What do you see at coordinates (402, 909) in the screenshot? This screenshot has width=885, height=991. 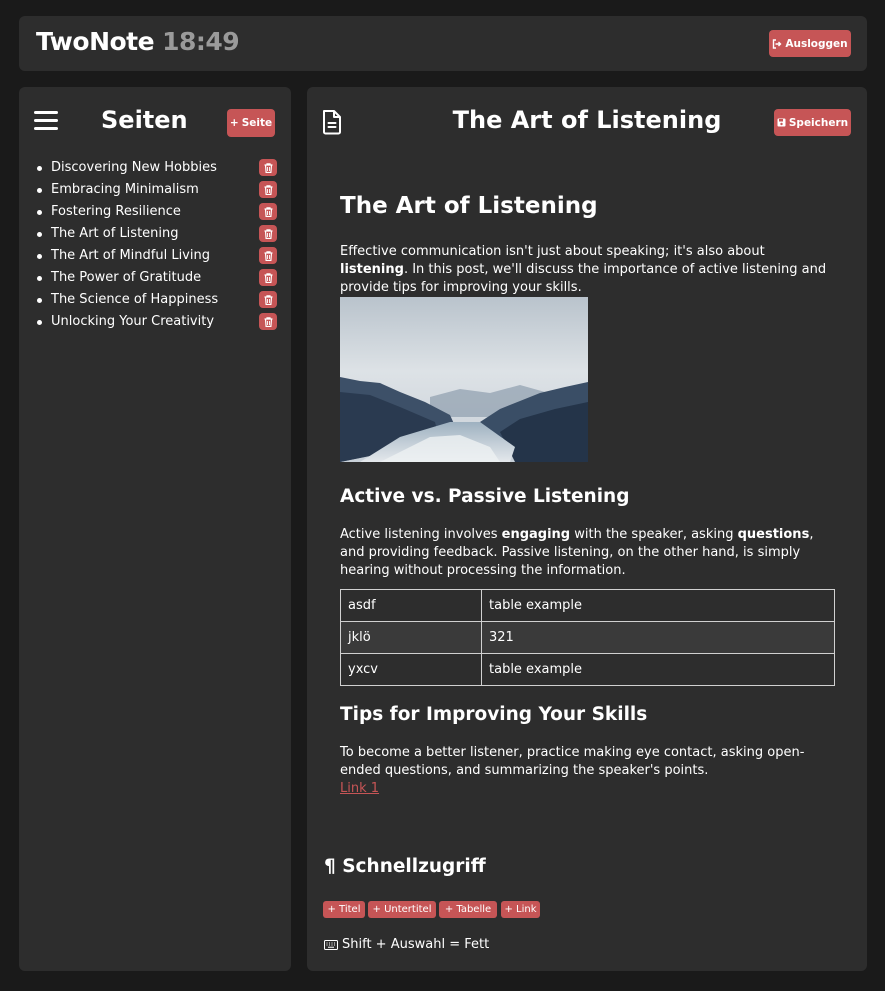 I see `insert-subtitle-button: + Untertitel` at bounding box center [402, 909].